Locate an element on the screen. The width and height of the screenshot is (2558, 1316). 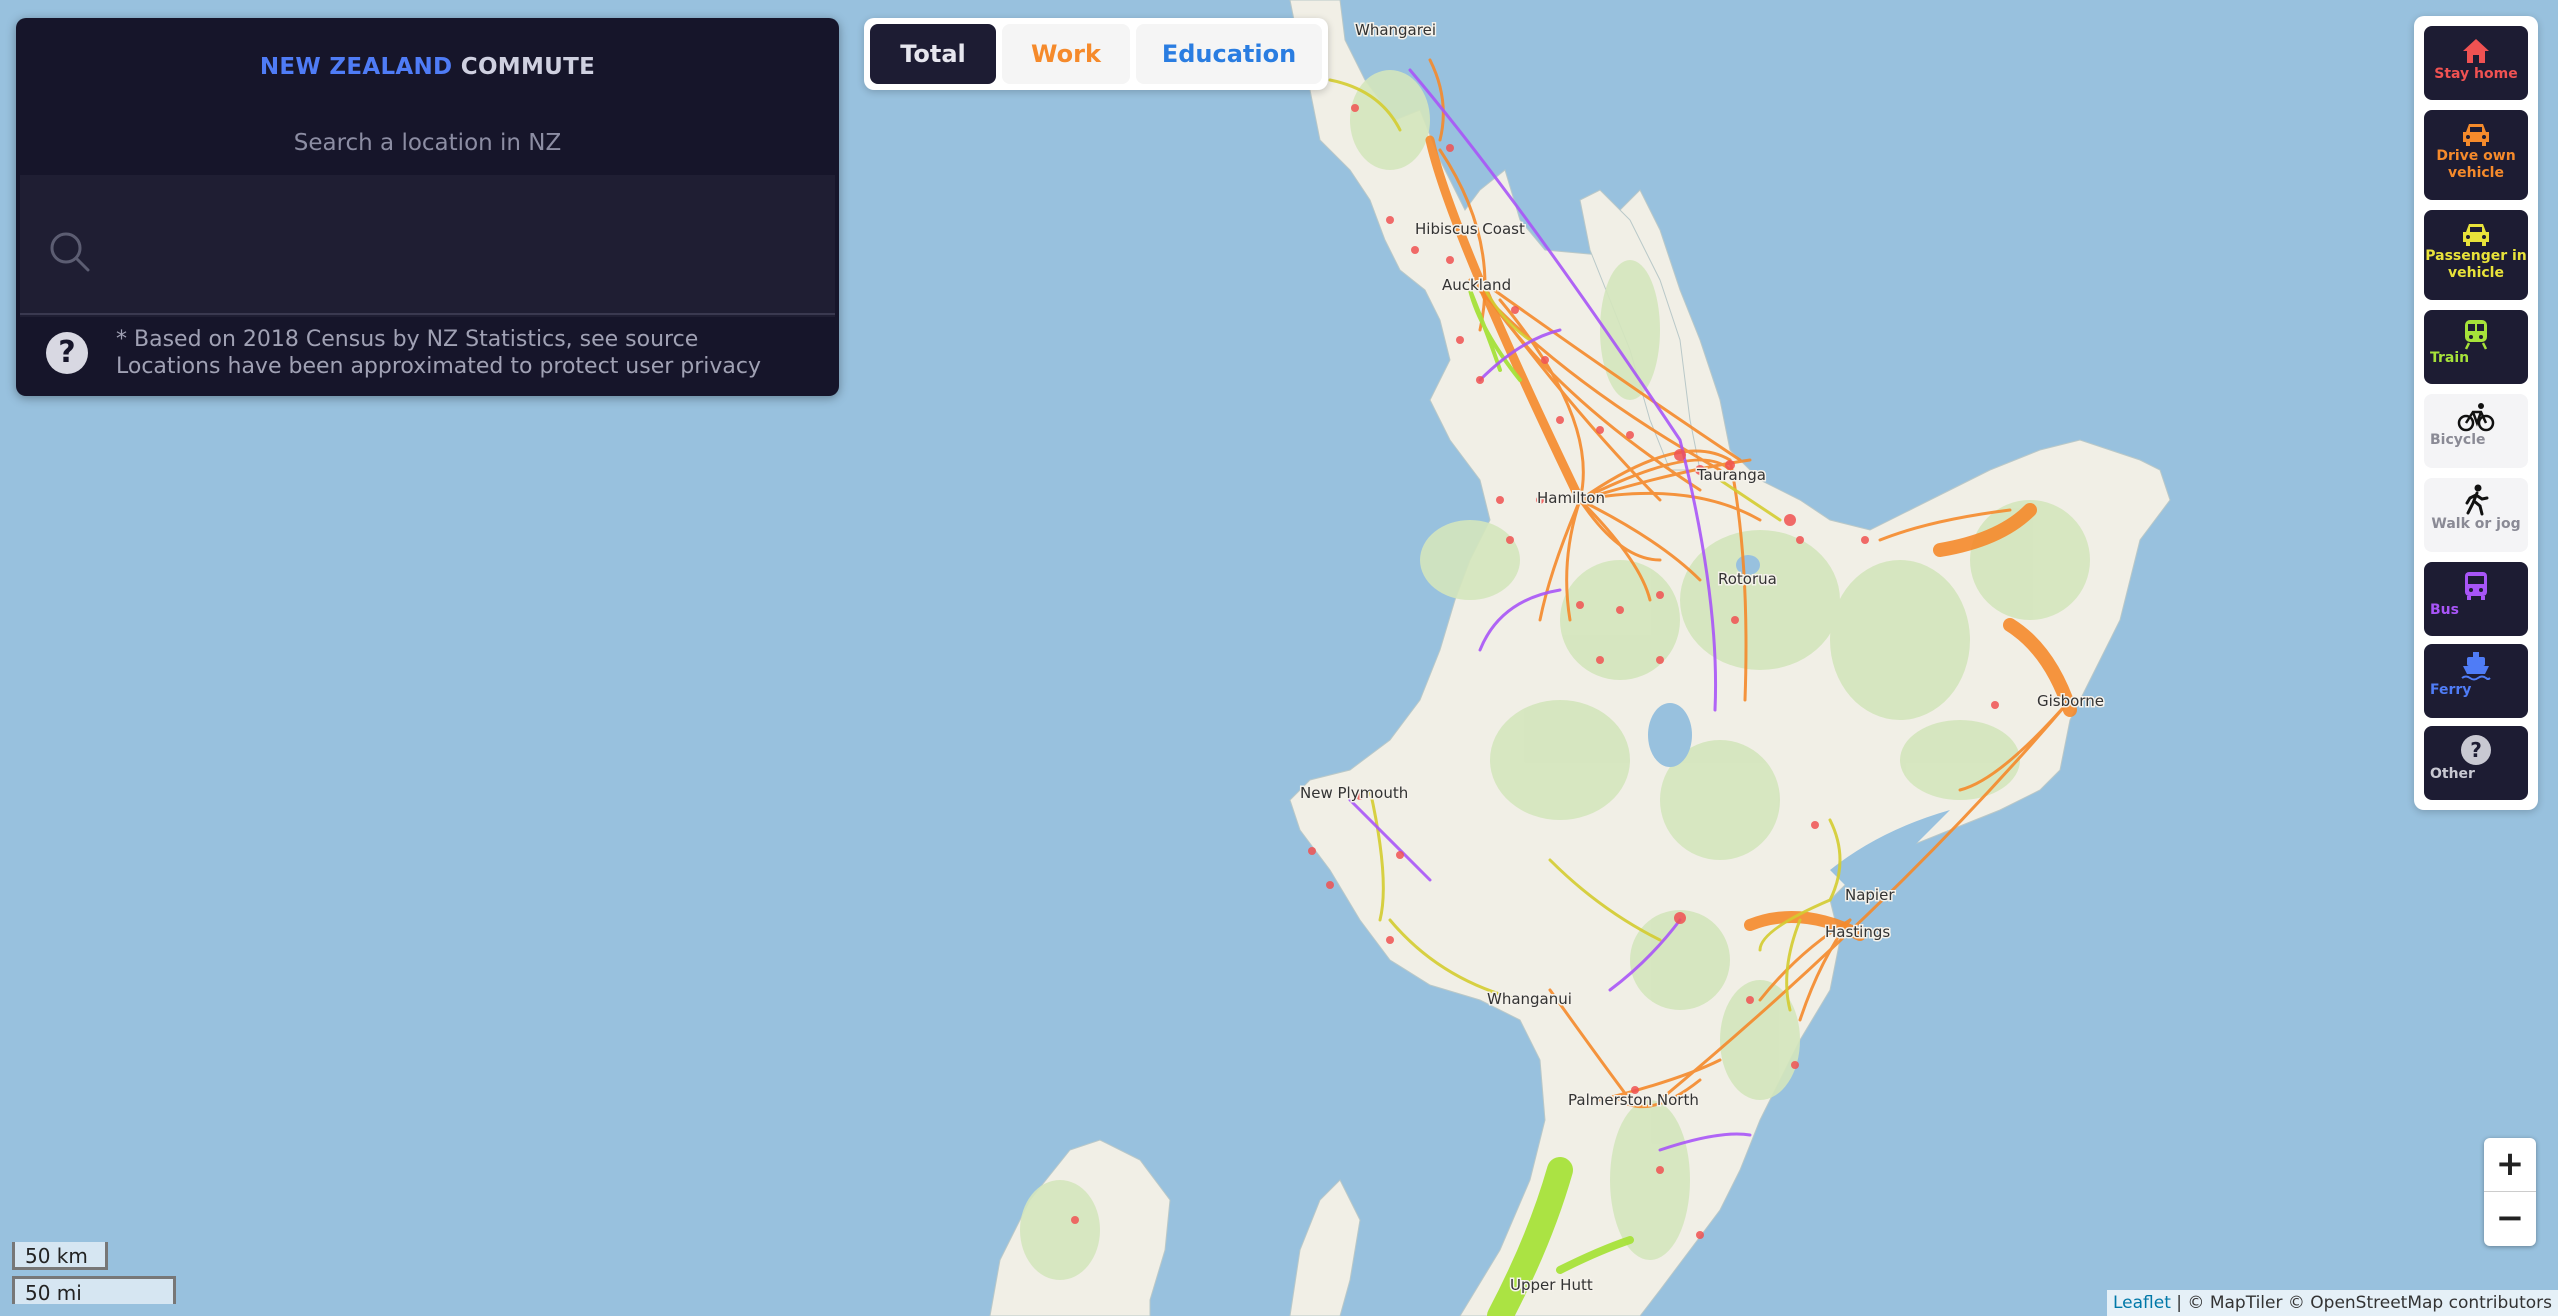
place-label: Hibiscus Coast is located at coordinates (1470, 229).